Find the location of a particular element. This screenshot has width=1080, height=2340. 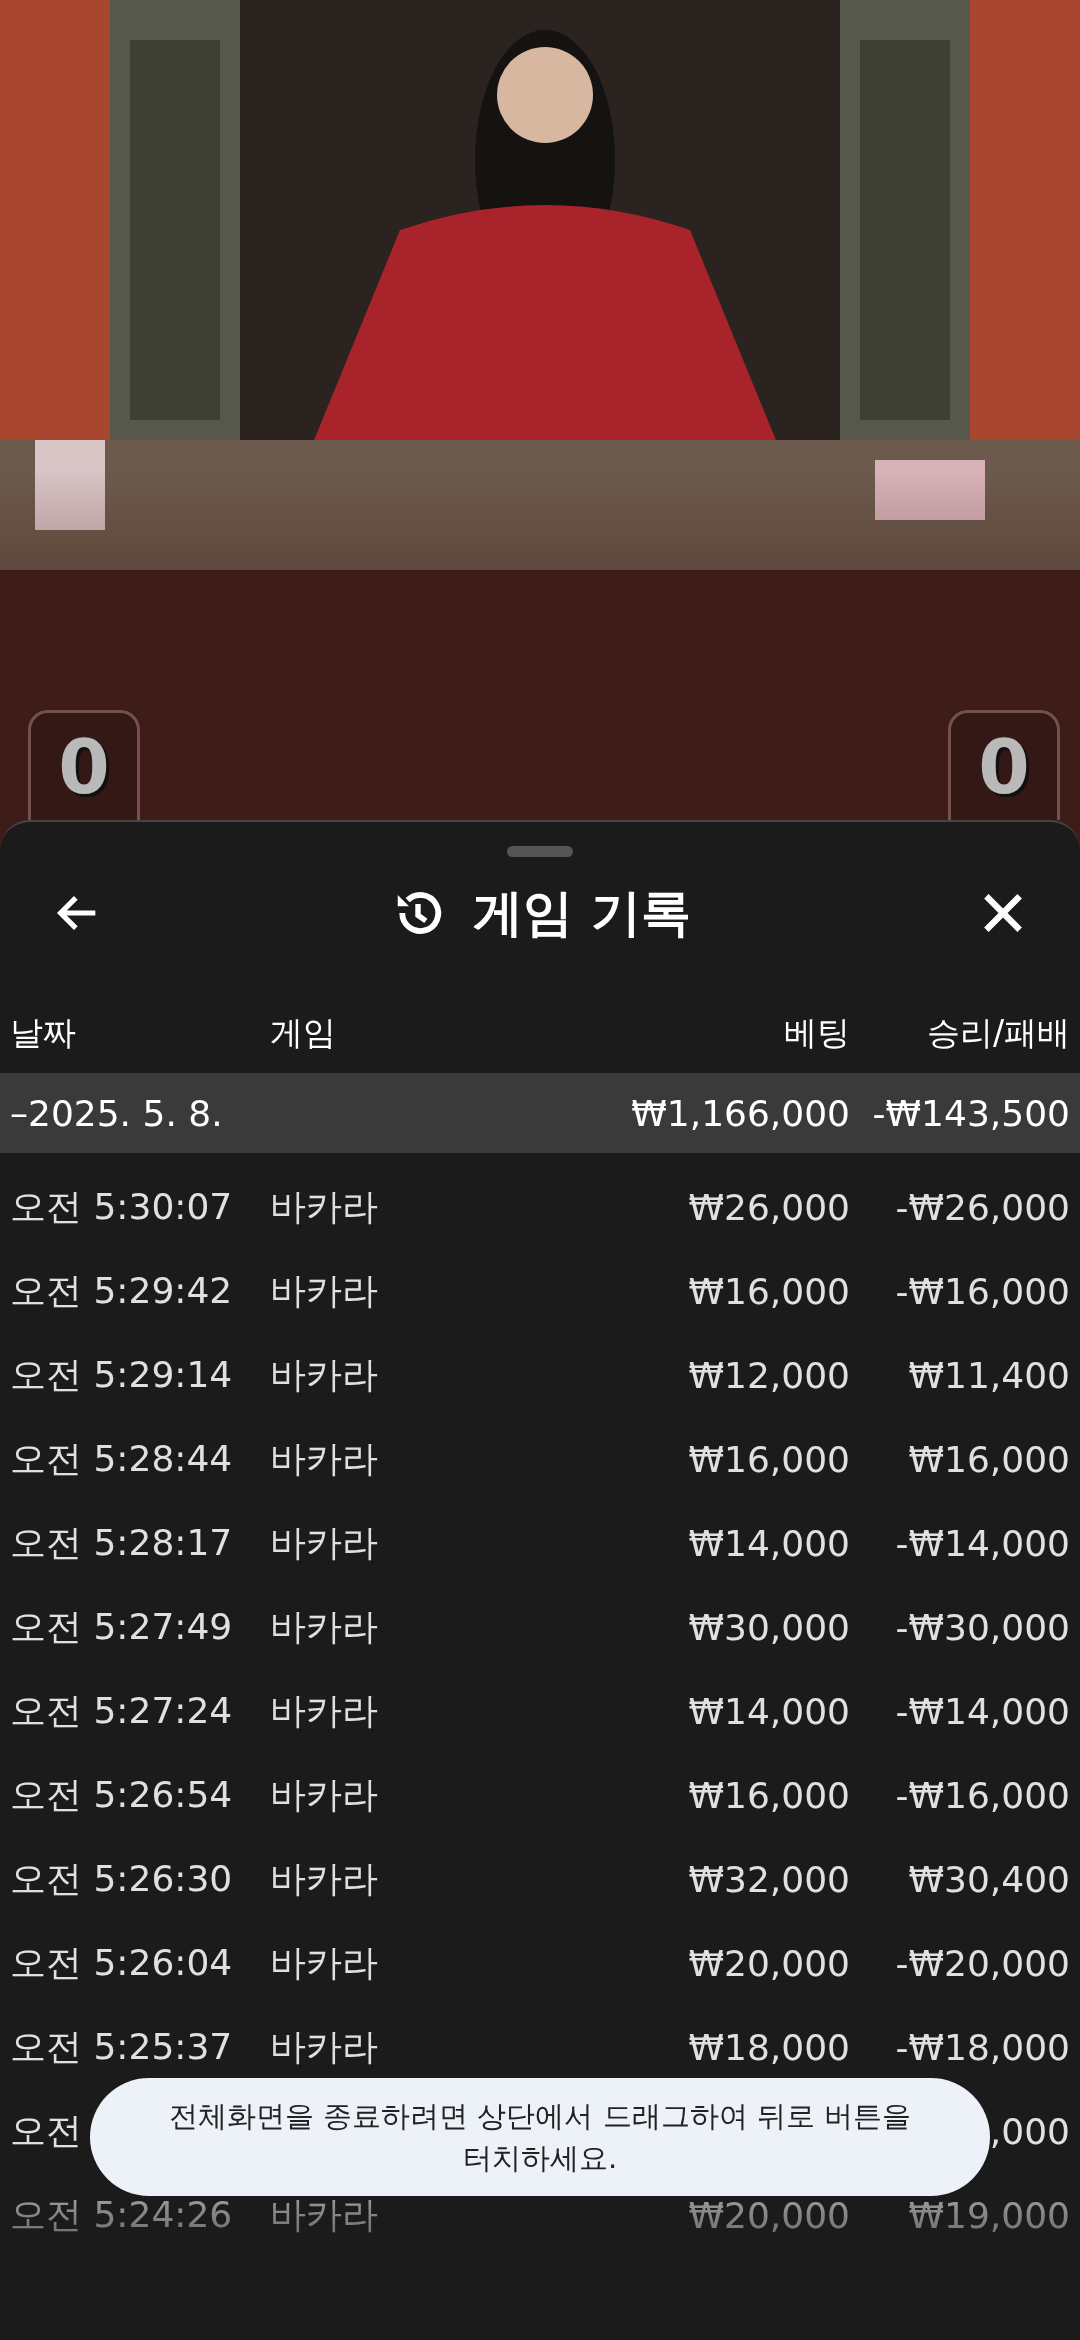

column-header: 게임 is located at coordinates (303, 1032).